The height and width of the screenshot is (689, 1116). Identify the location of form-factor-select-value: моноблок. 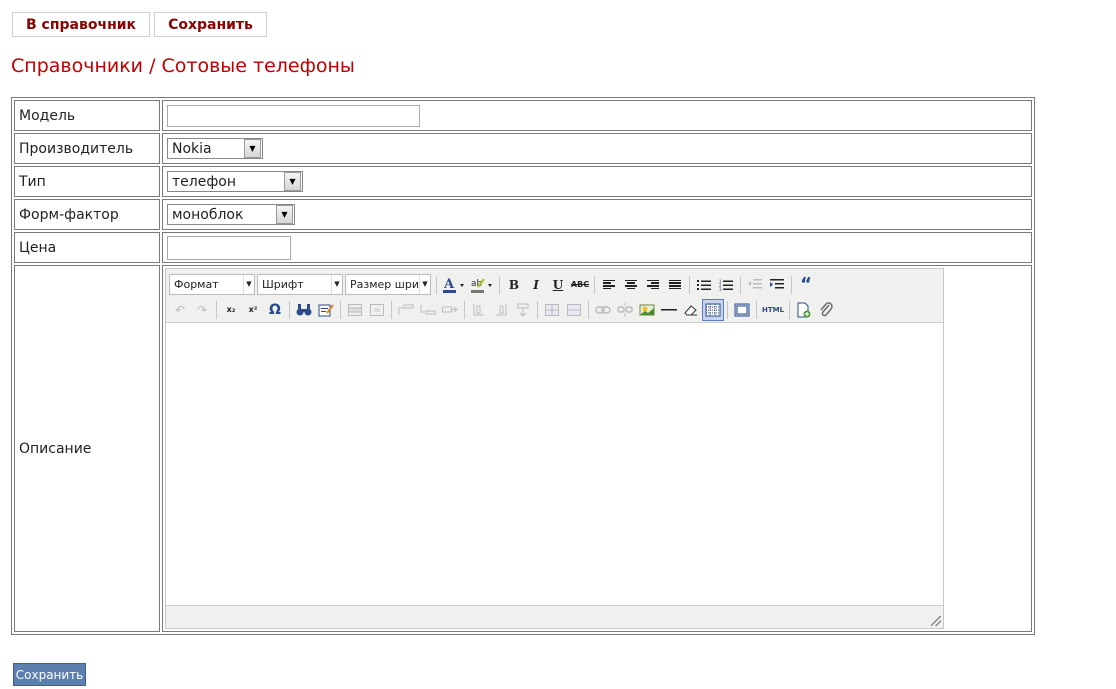
(208, 214).